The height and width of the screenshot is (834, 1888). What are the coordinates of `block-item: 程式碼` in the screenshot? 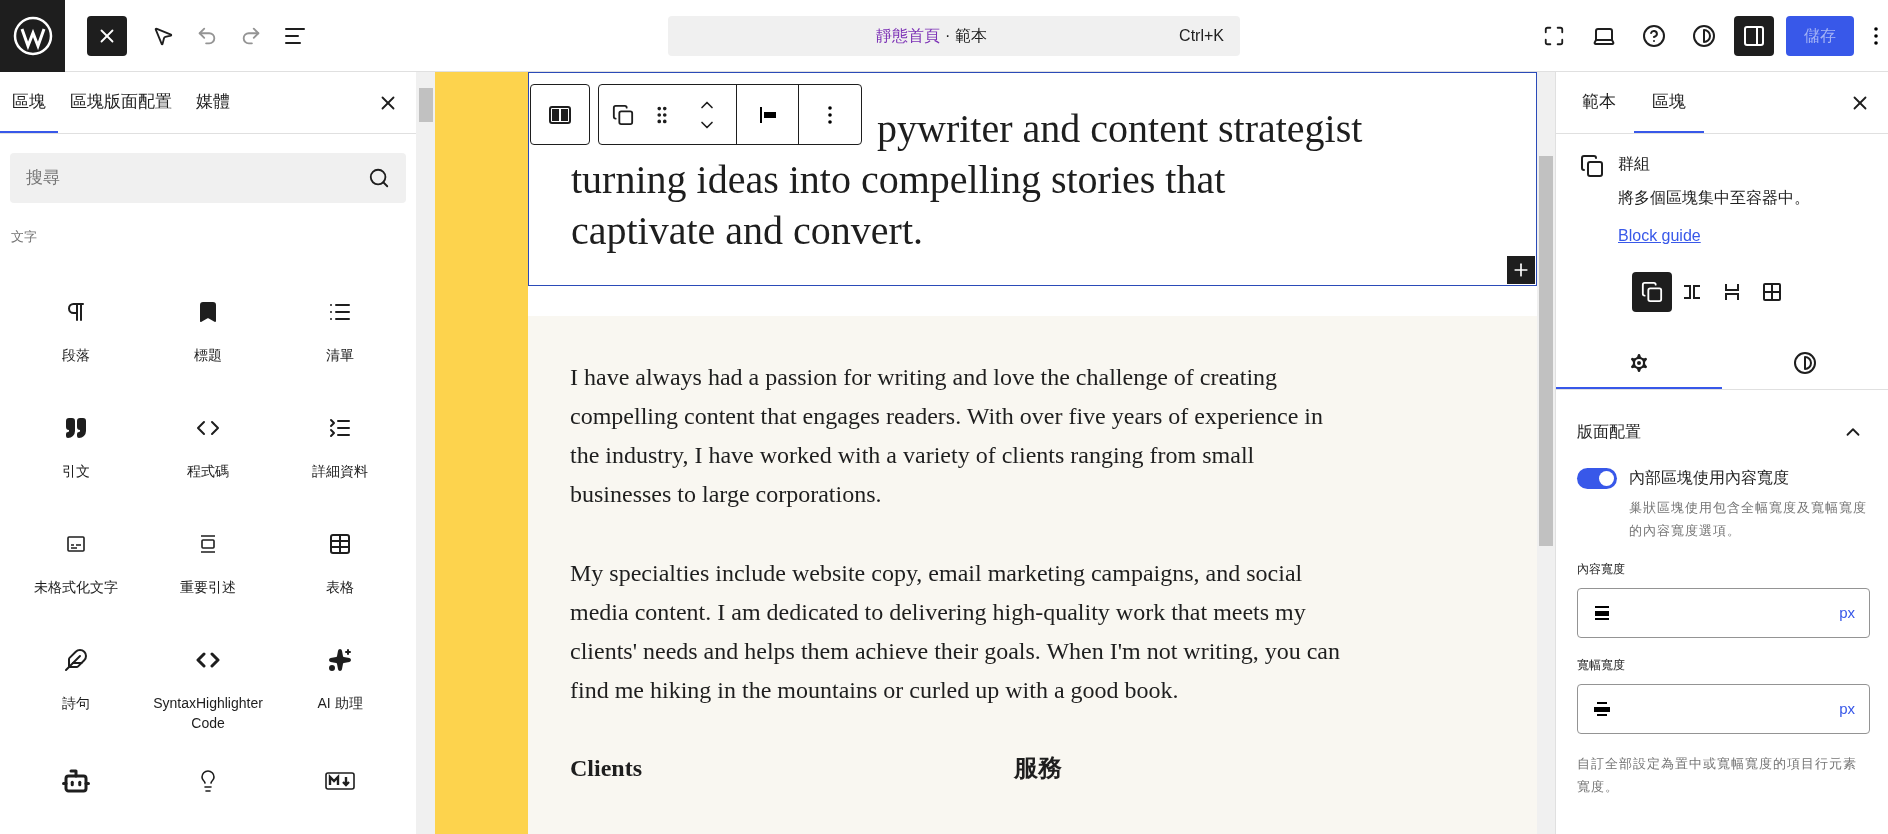 It's located at (208, 468).